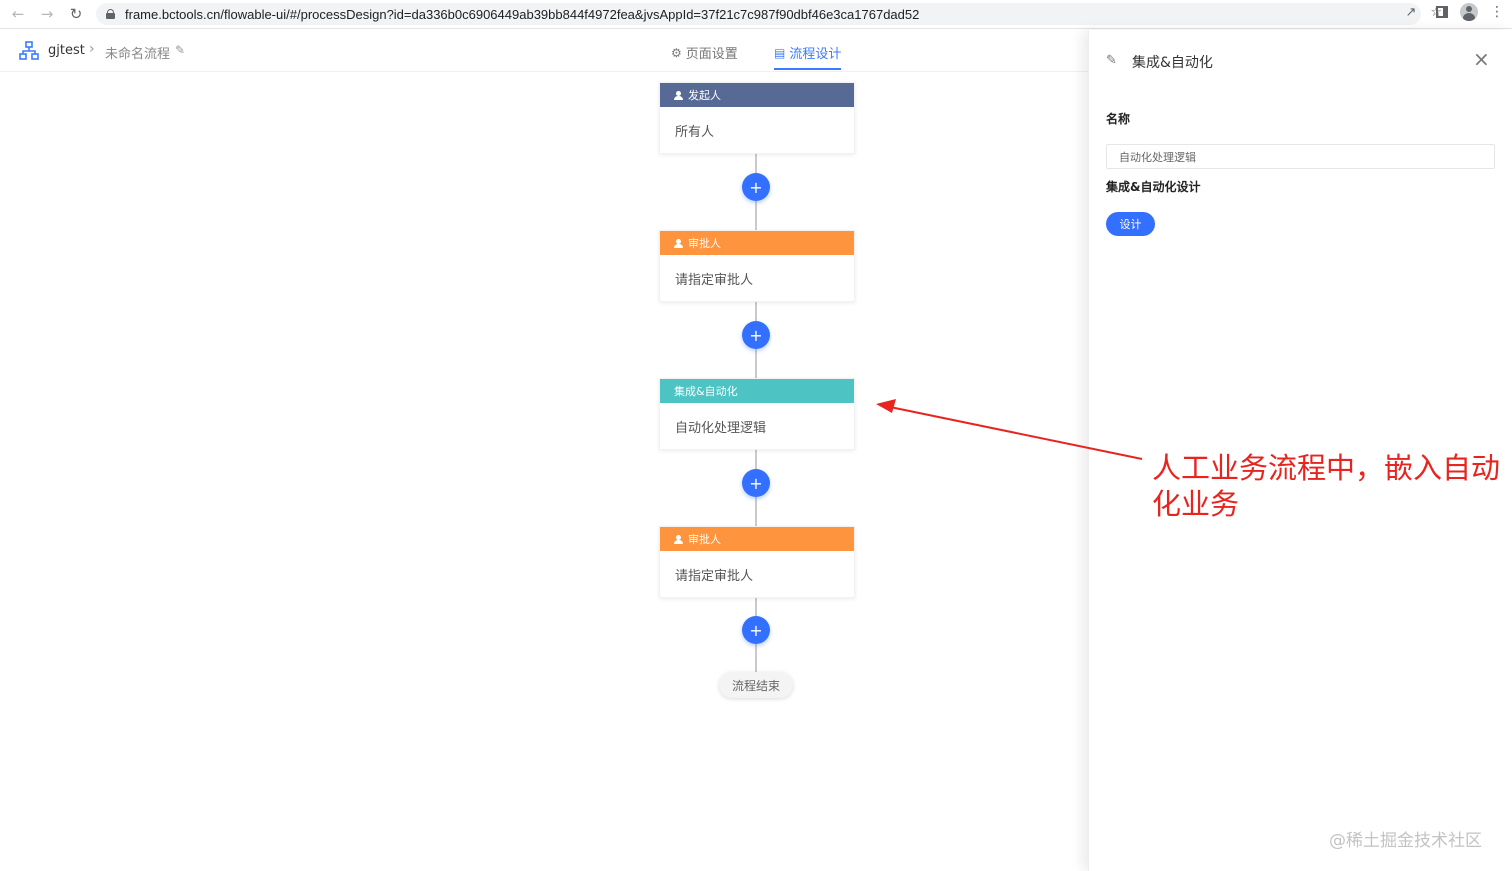 This screenshot has height=871, width=1512. I want to click on tab-page-settings: ⚙ 页面设置, so click(704, 53).